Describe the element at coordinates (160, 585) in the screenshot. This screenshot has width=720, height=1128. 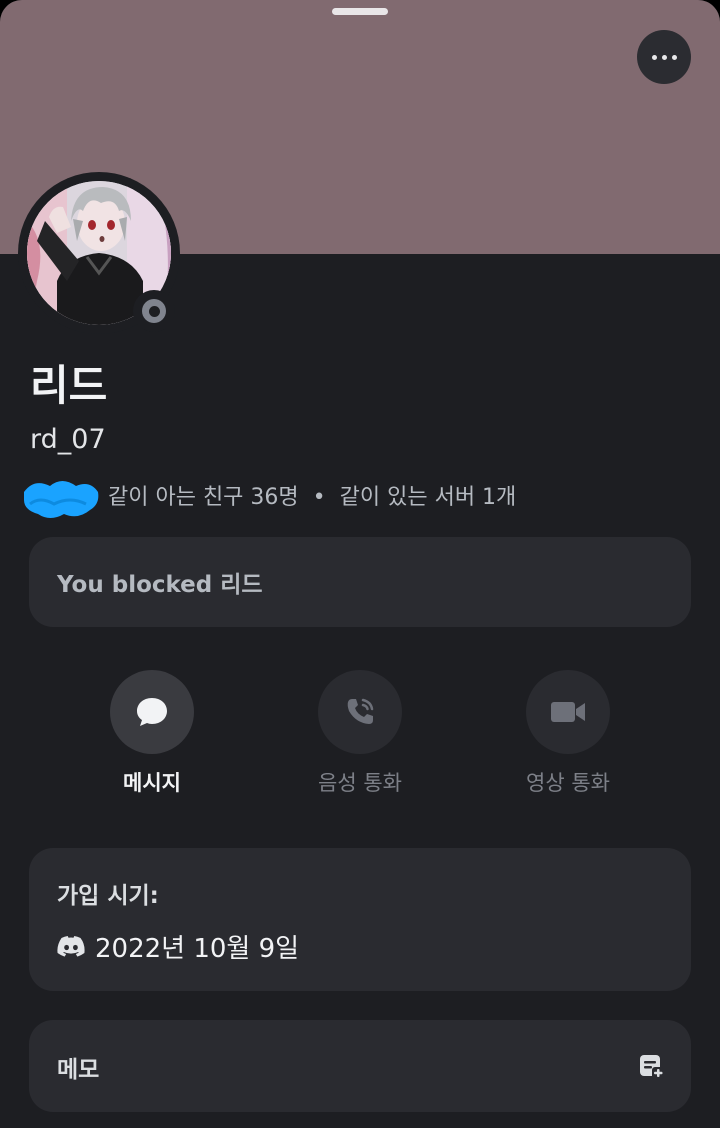
I see `blocked-notice-text: You blocked 리드` at that location.